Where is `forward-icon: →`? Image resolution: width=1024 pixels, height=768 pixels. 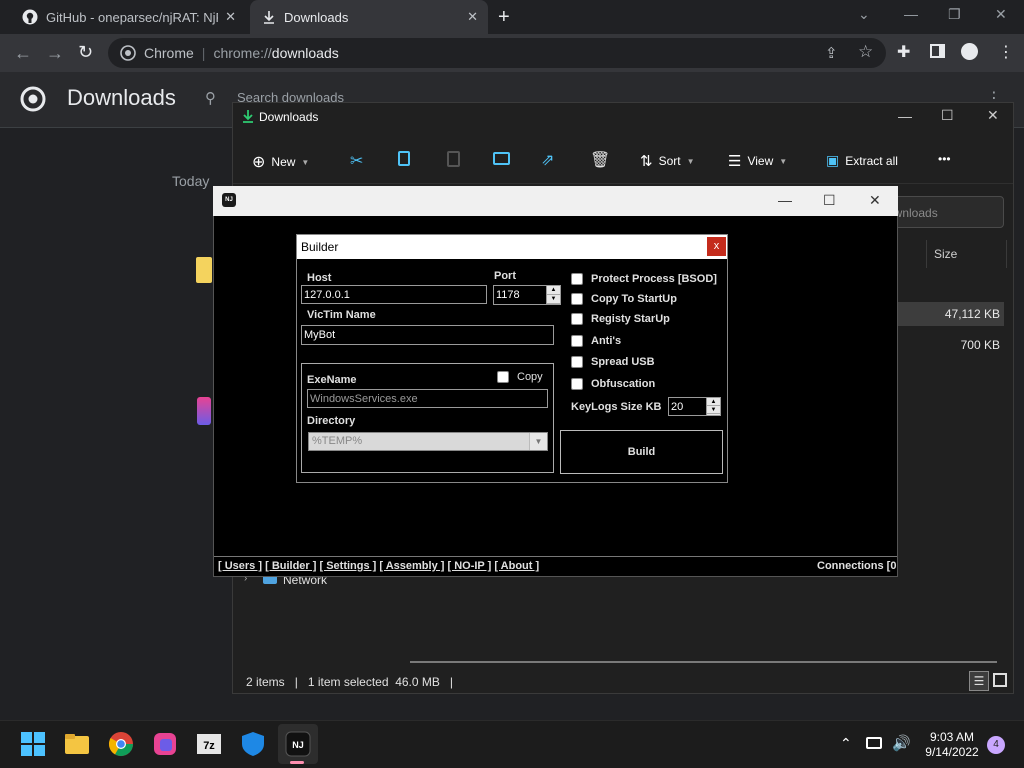 forward-icon: → is located at coordinates (55, 53).